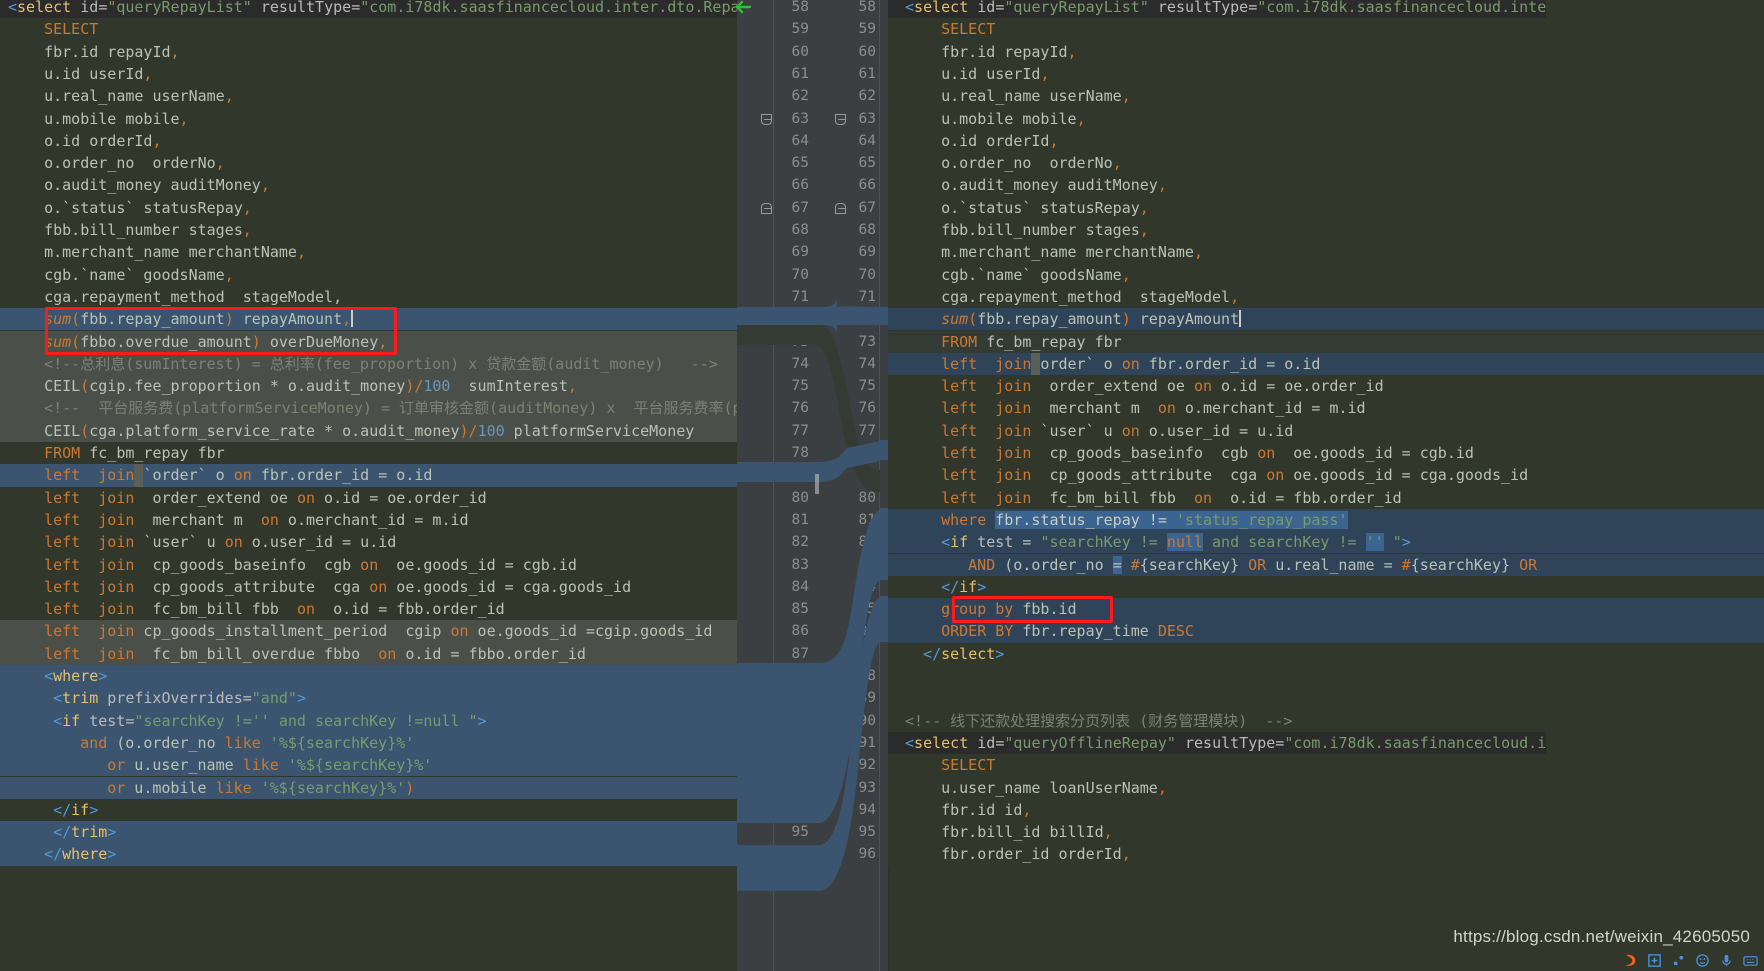 The width and height of the screenshot is (1764, 971). I want to click on emoji-icon, so click(1702, 960).